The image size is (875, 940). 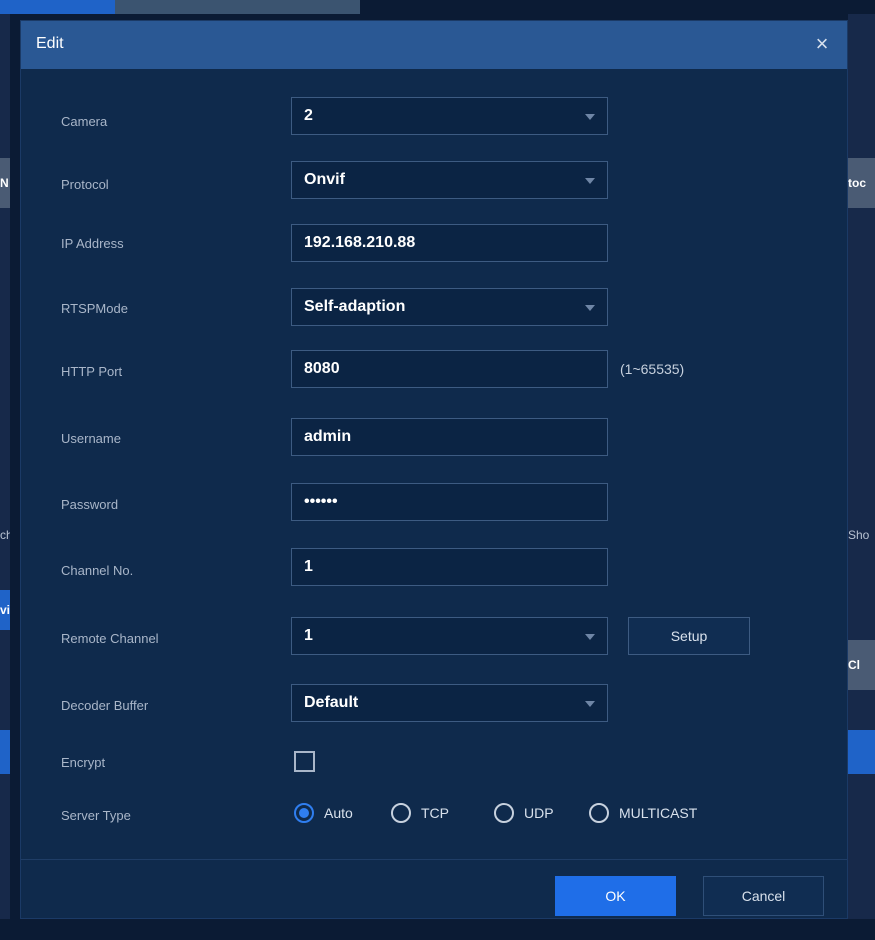 What do you see at coordinates (322, 368) in the screenshot?
I see `http-port-value: 8080` at bounding box center [322, 368].